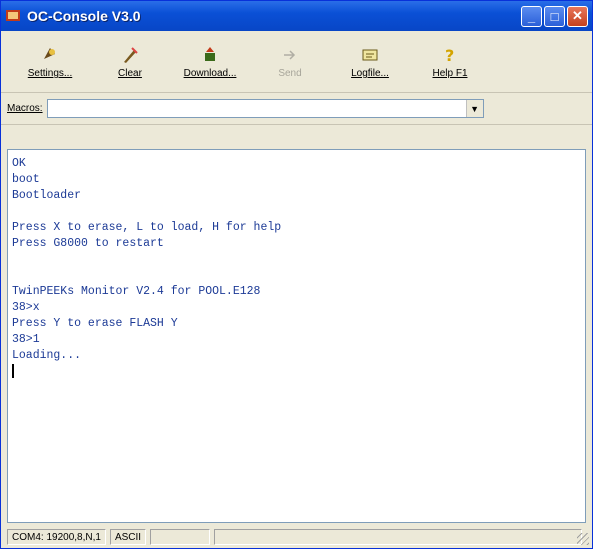  I want to click on send-icon, so click(290, 55).